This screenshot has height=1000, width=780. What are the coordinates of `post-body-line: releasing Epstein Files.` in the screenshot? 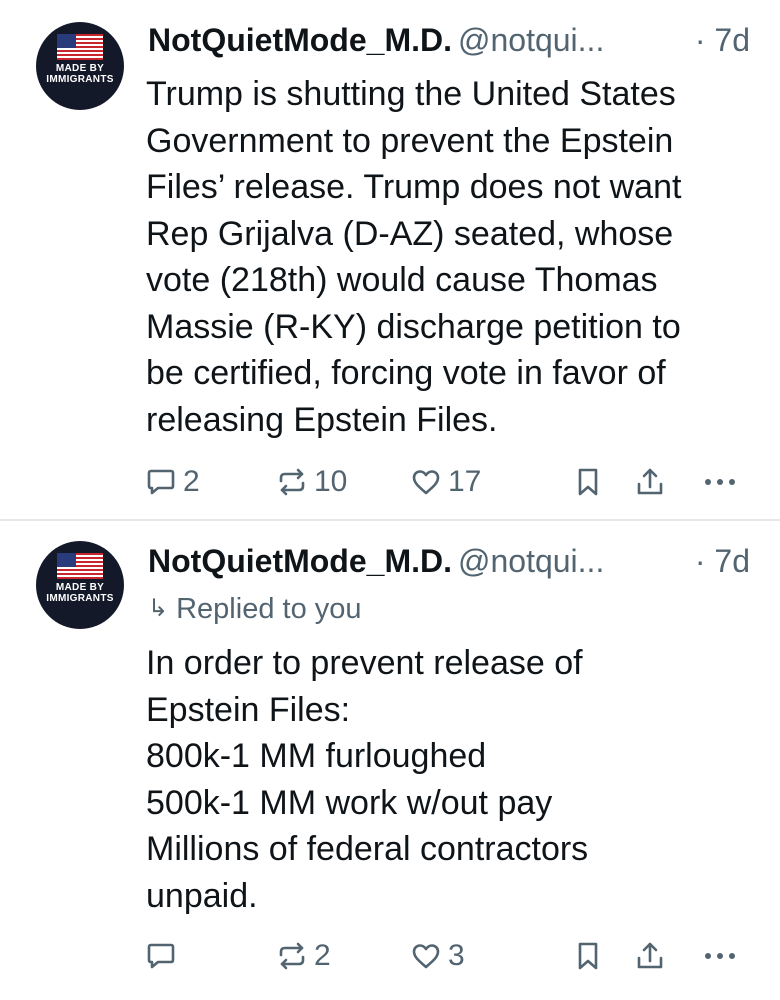 It's located at (322, 419).